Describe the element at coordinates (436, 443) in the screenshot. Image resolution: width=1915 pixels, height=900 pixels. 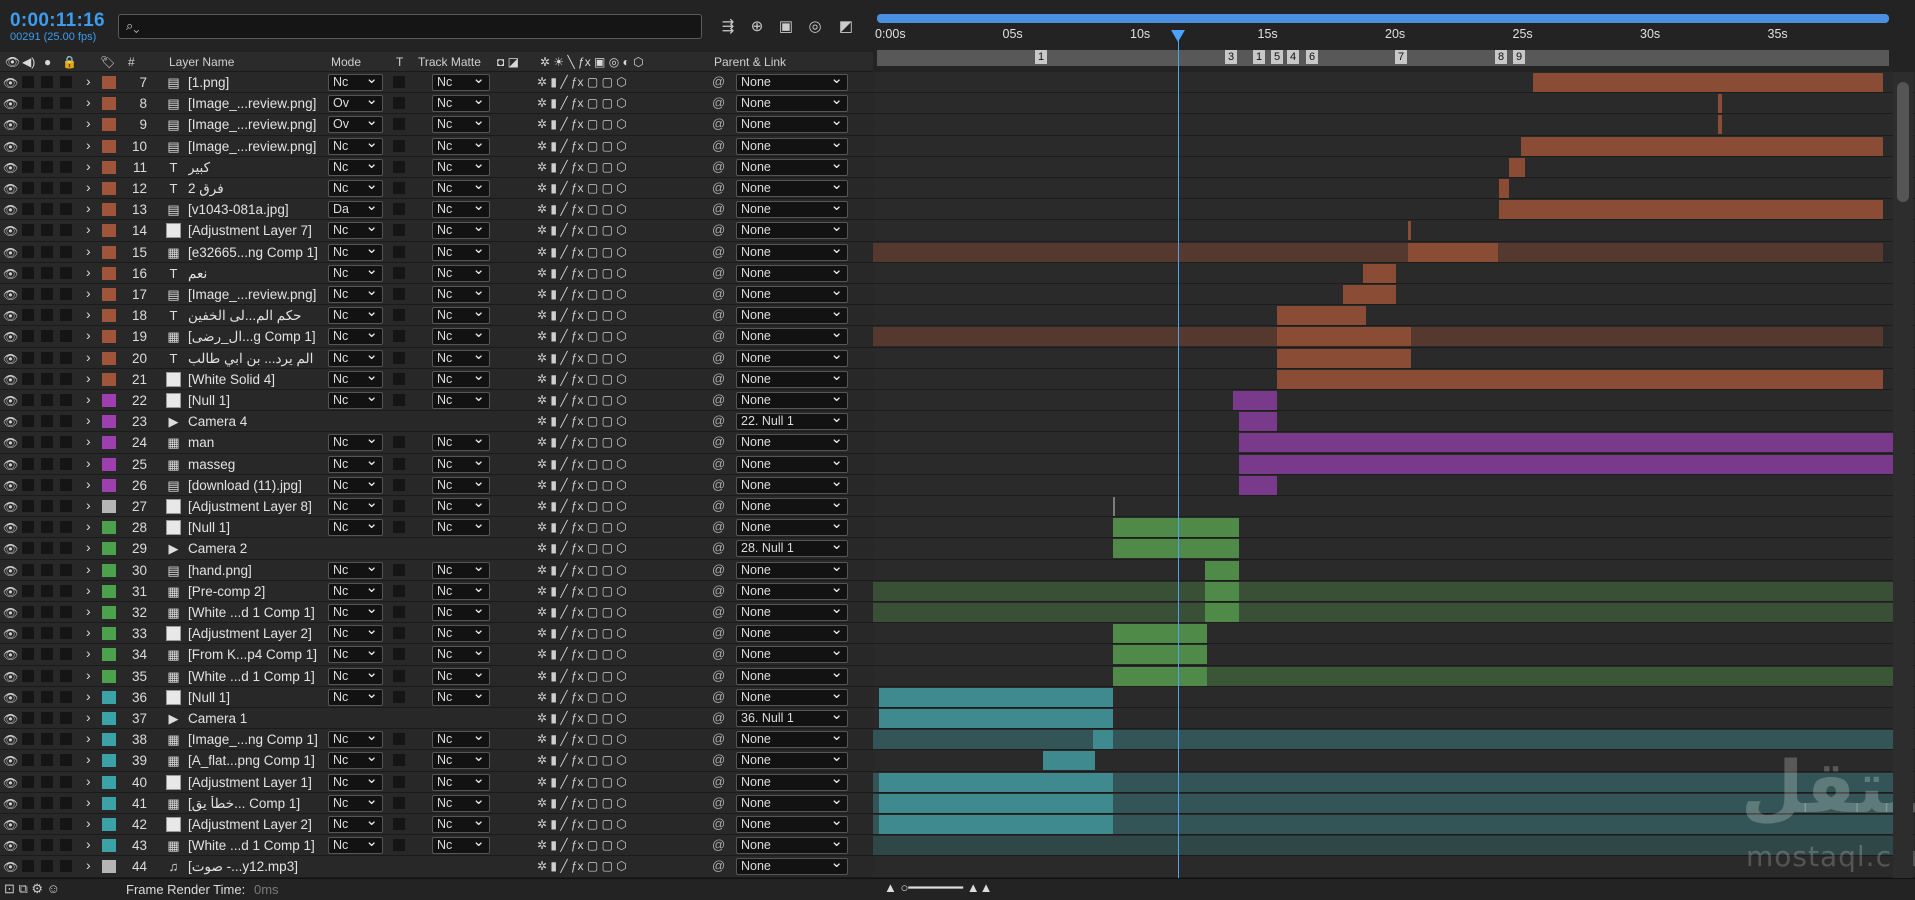
I see `layer-row: 👁›24▦manNcNc✲ ▮ ╱ ƒx ▢ ▢ ⬡@None` at that location.